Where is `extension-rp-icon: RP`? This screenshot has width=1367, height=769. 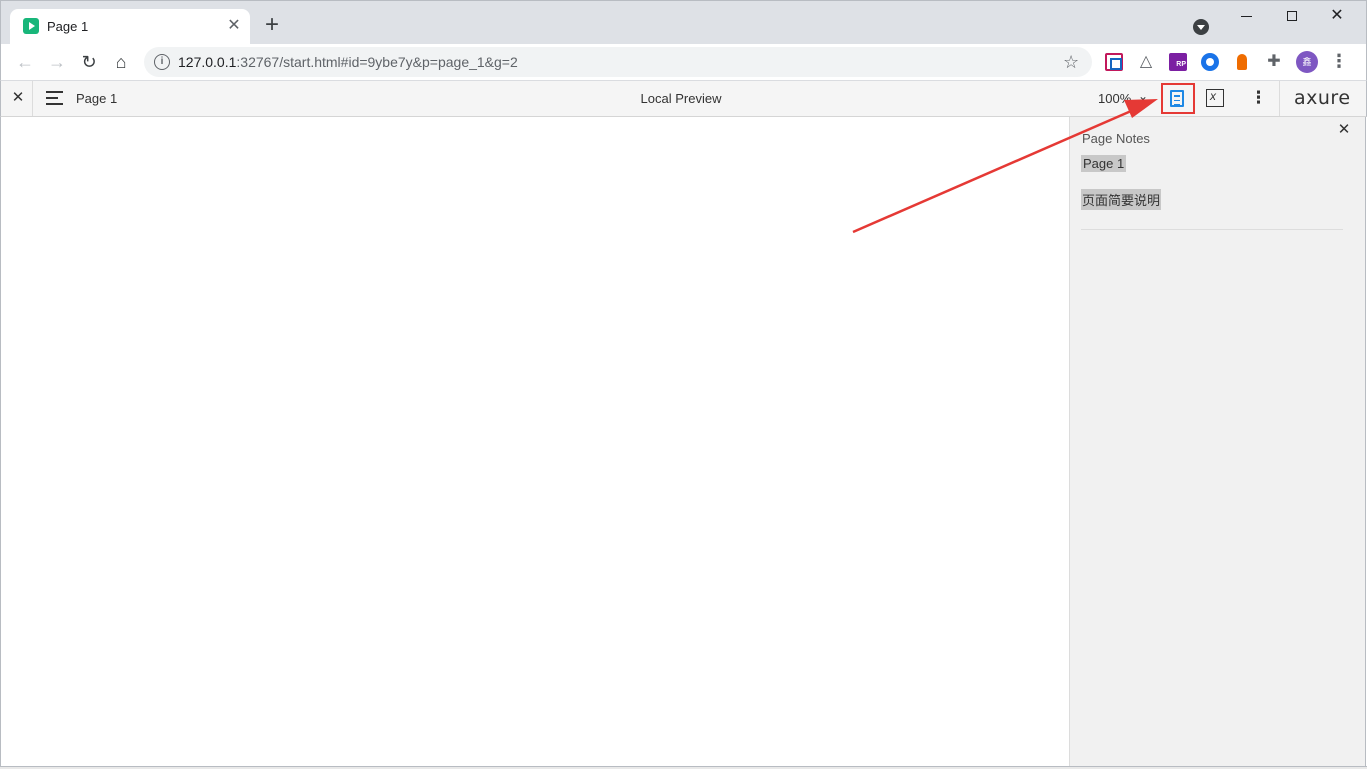
extension-rp-icon: RP is located at coordinates (1178, 62).